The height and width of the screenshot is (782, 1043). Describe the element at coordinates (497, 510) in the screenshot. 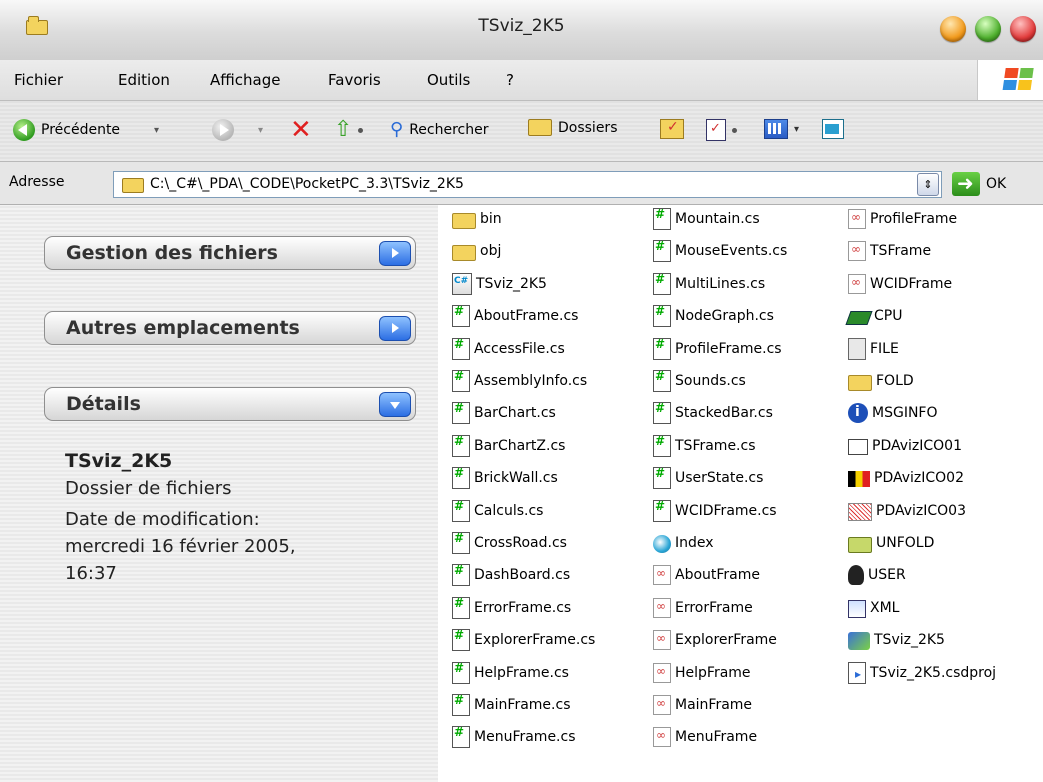

I see `file-item: Calculs.cs` at that location.